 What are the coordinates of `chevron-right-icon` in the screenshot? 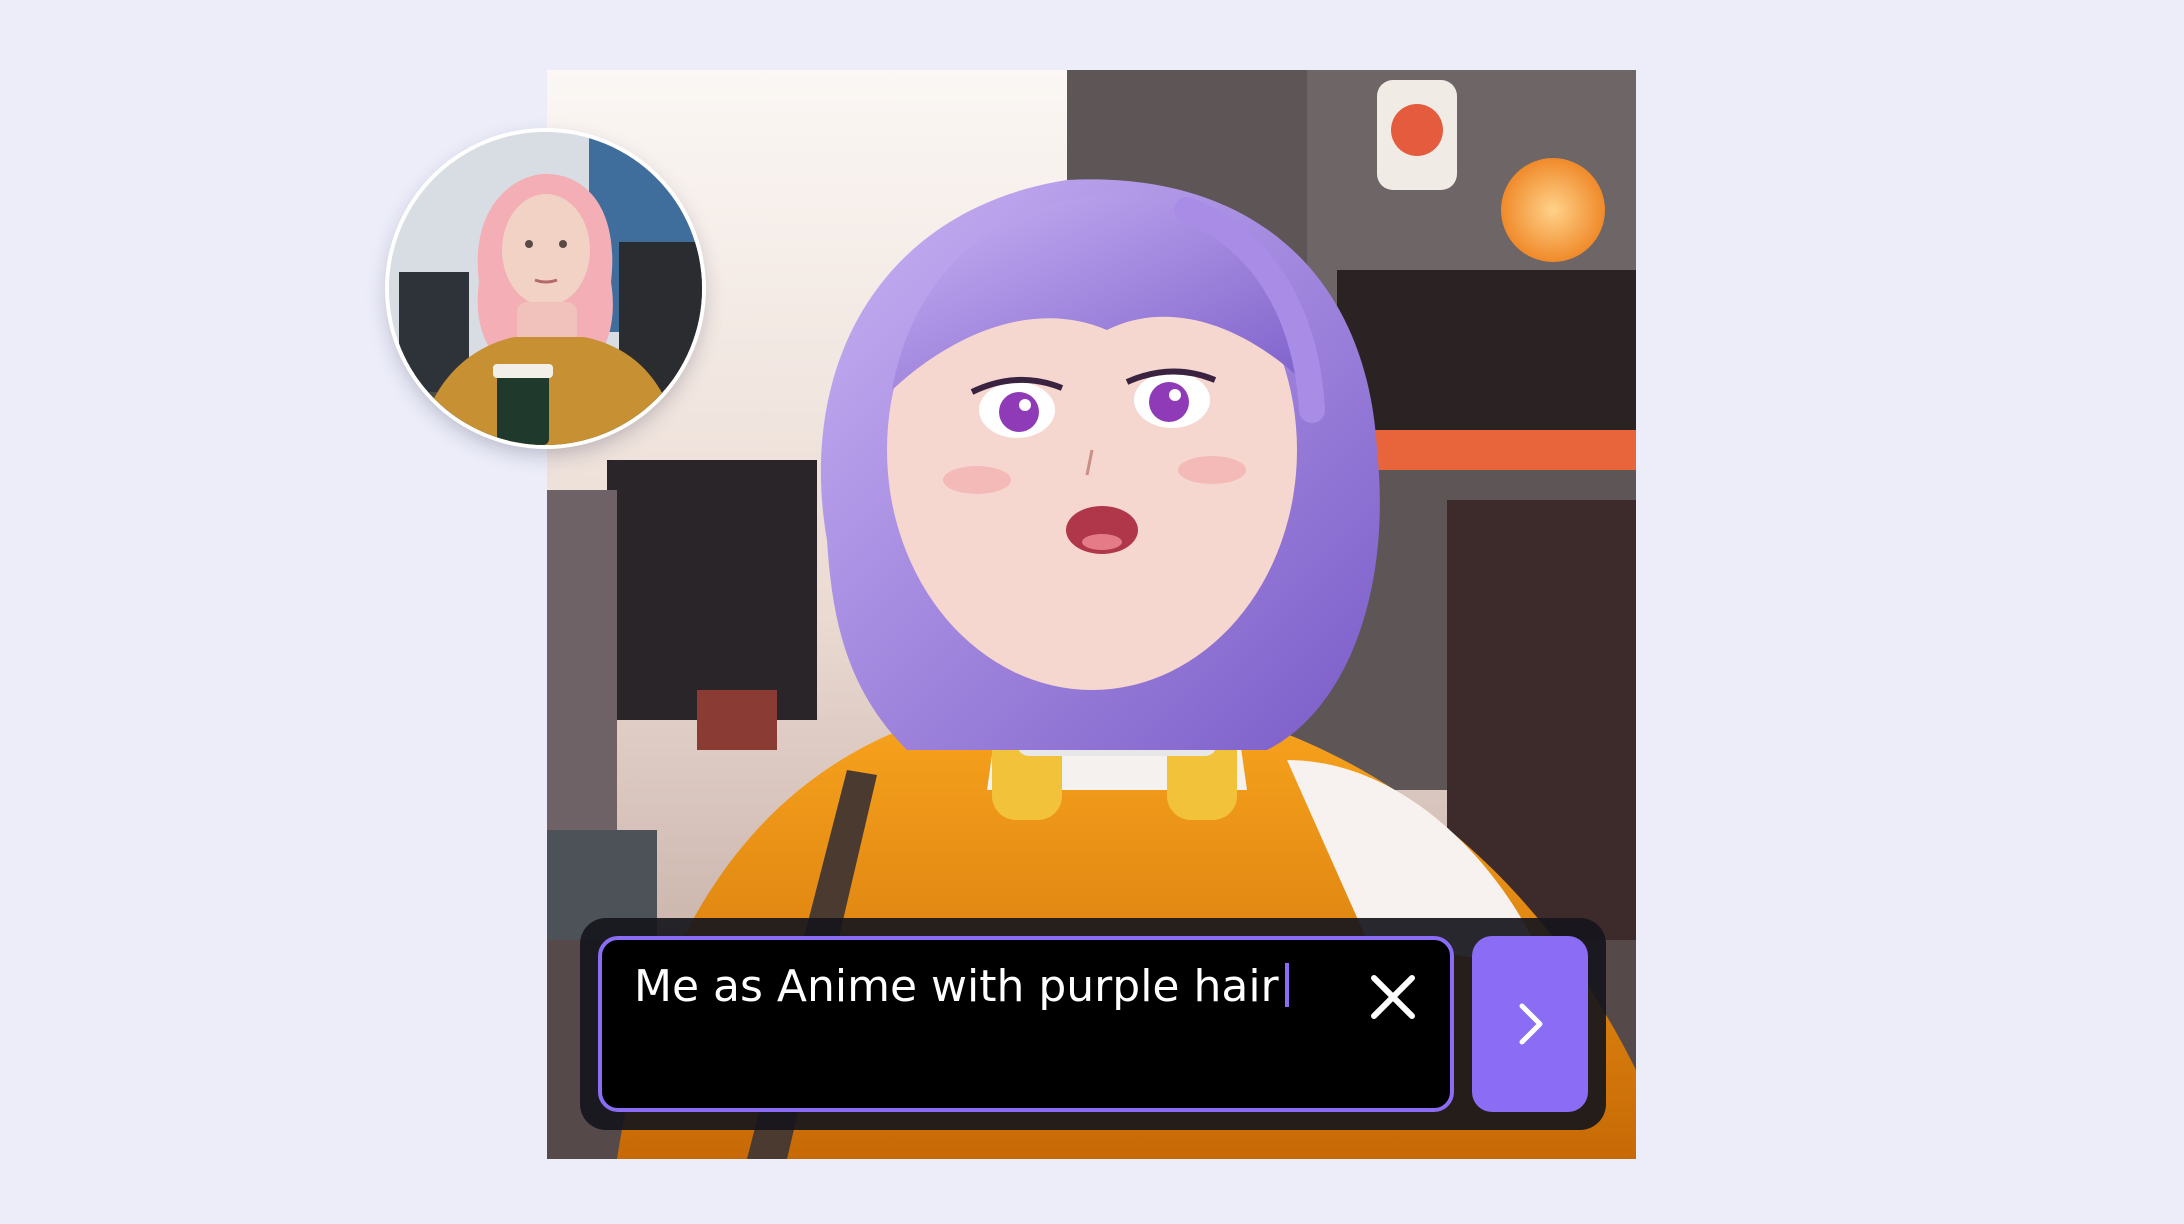 It's located at (1531, 1024).